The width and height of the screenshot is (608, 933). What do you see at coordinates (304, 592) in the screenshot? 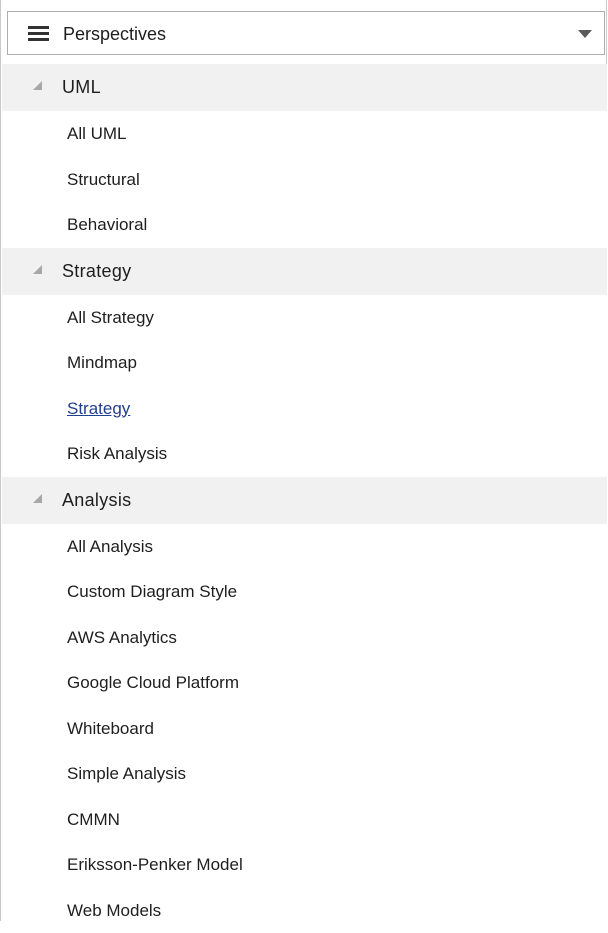
I see `list-item-custom-diagram-style: Custom Diagram Style` at bounding box center [304, 592].